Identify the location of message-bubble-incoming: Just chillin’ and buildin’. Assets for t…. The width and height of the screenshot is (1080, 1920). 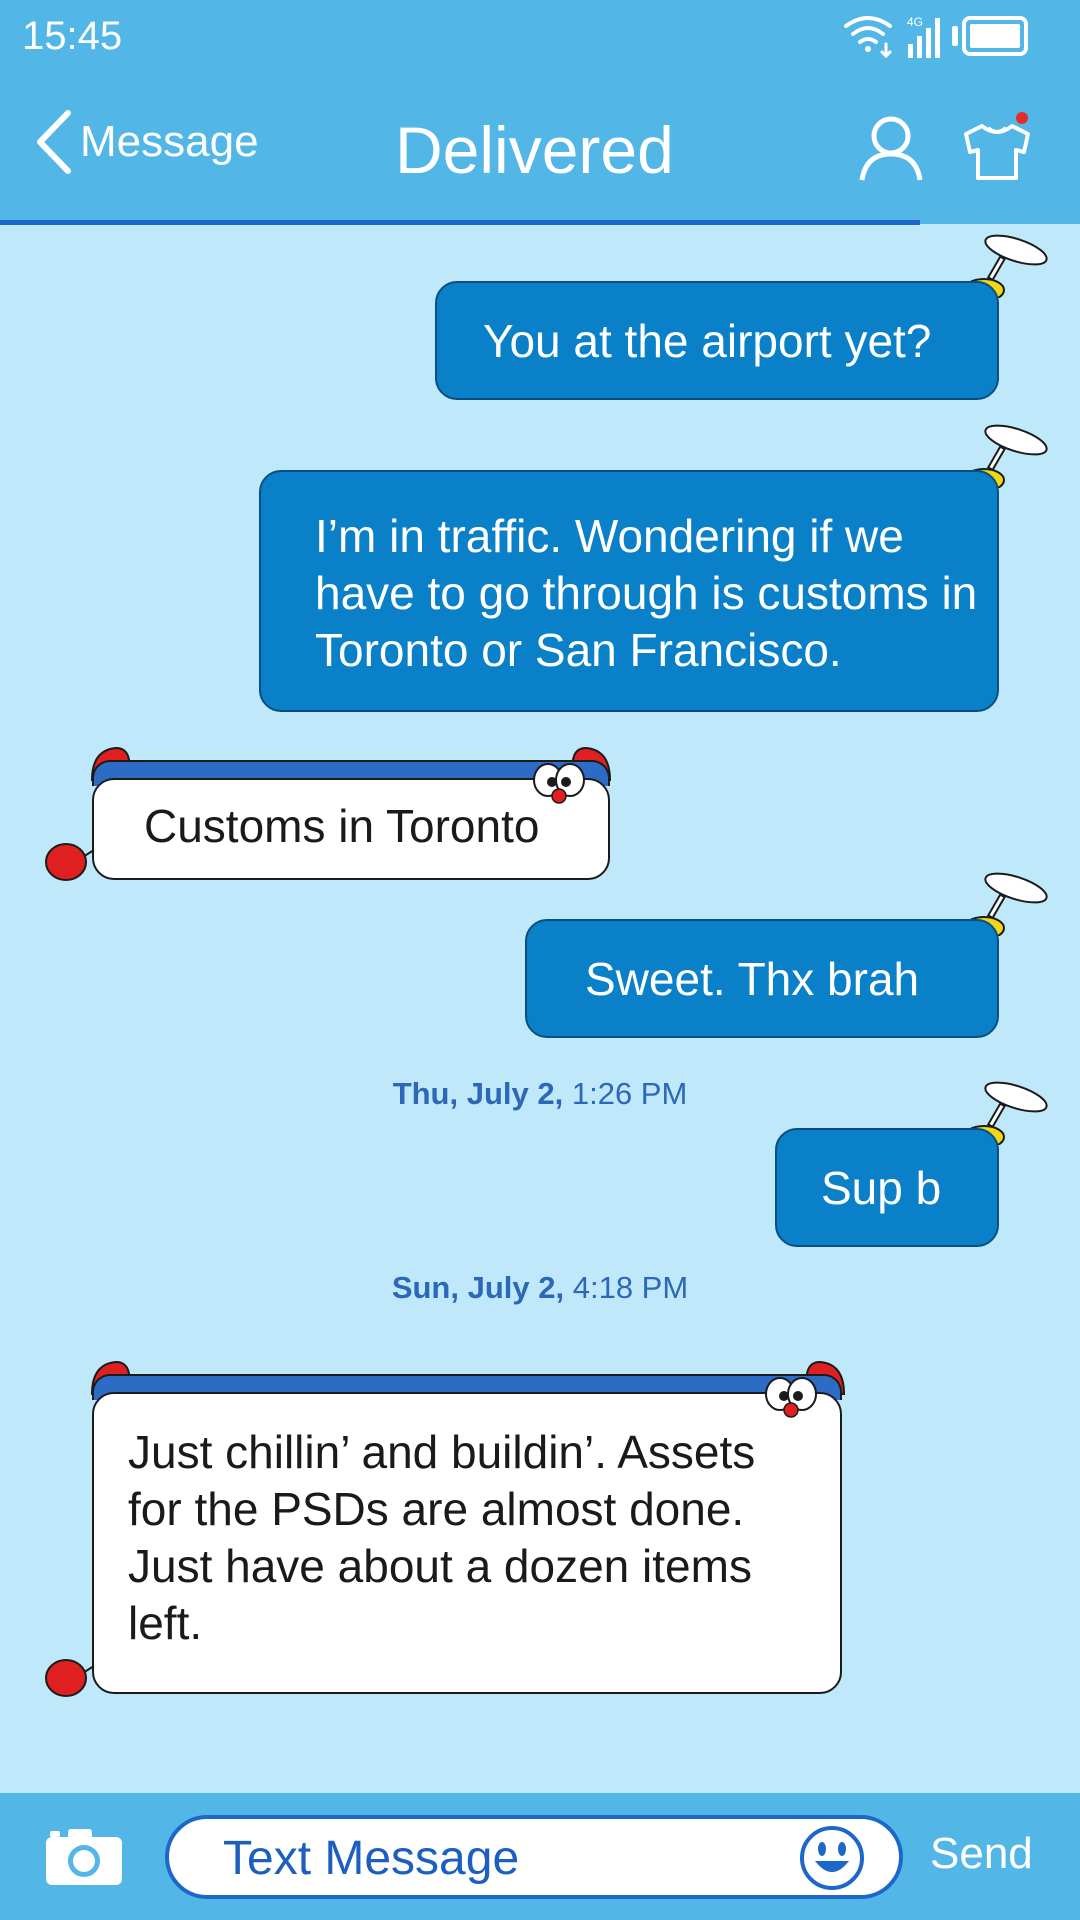
(467, 1543).